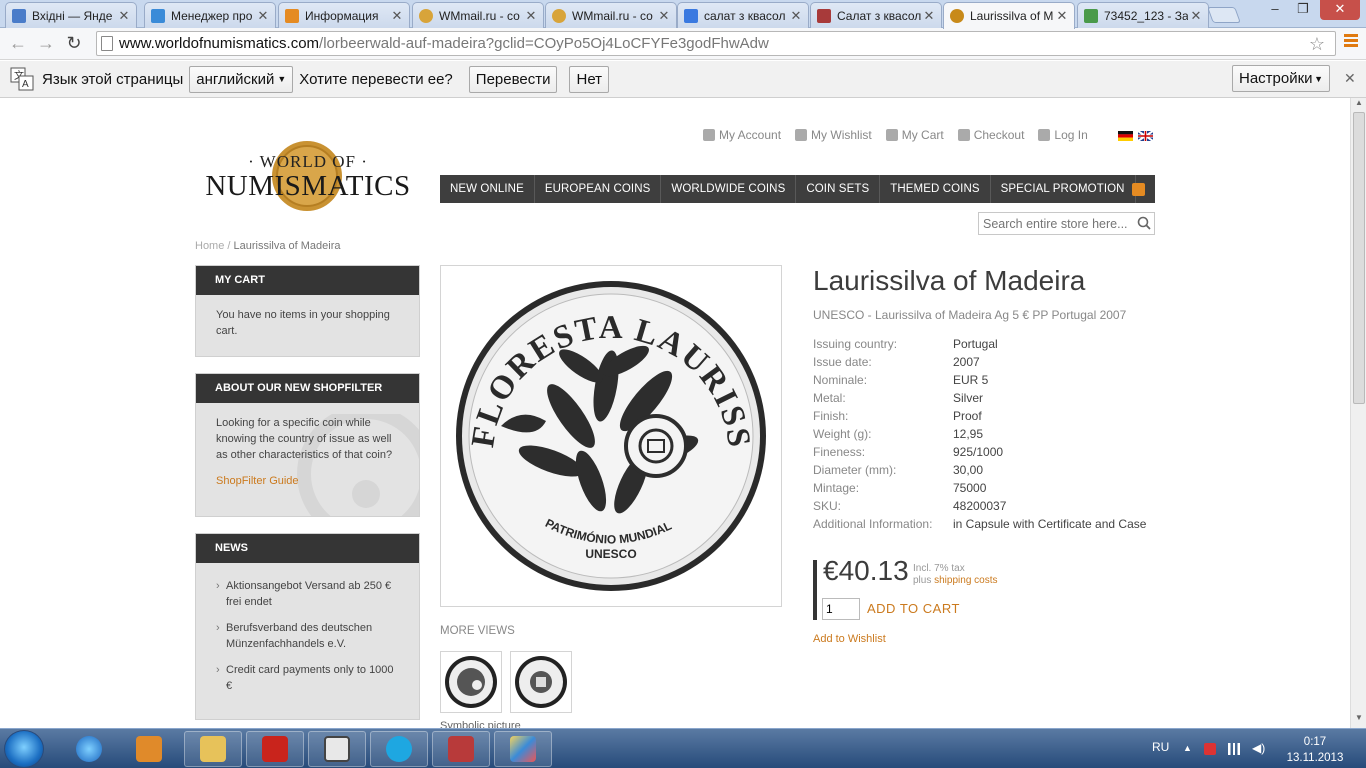 The image size is (1366, 768). What do you see at coordinates (841, 609) in the screenshot?
I see `quantity-input` at bounding box center [841, 609].